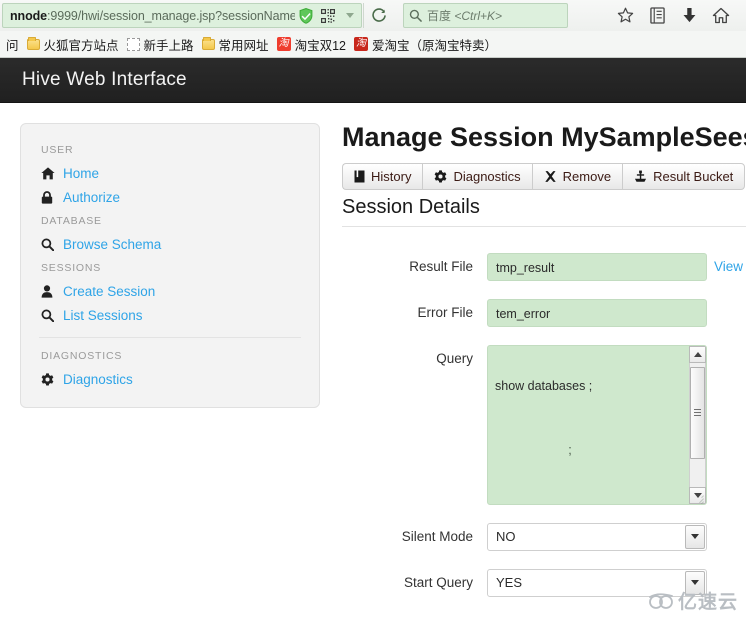 This screenshot has width=746, height=626. What do you see at coordinates (82, 356) in the screenshot?
I see `sidebar-group-header-diagnostics: DIAGNOSTICS` at bounding box center [82, 356].